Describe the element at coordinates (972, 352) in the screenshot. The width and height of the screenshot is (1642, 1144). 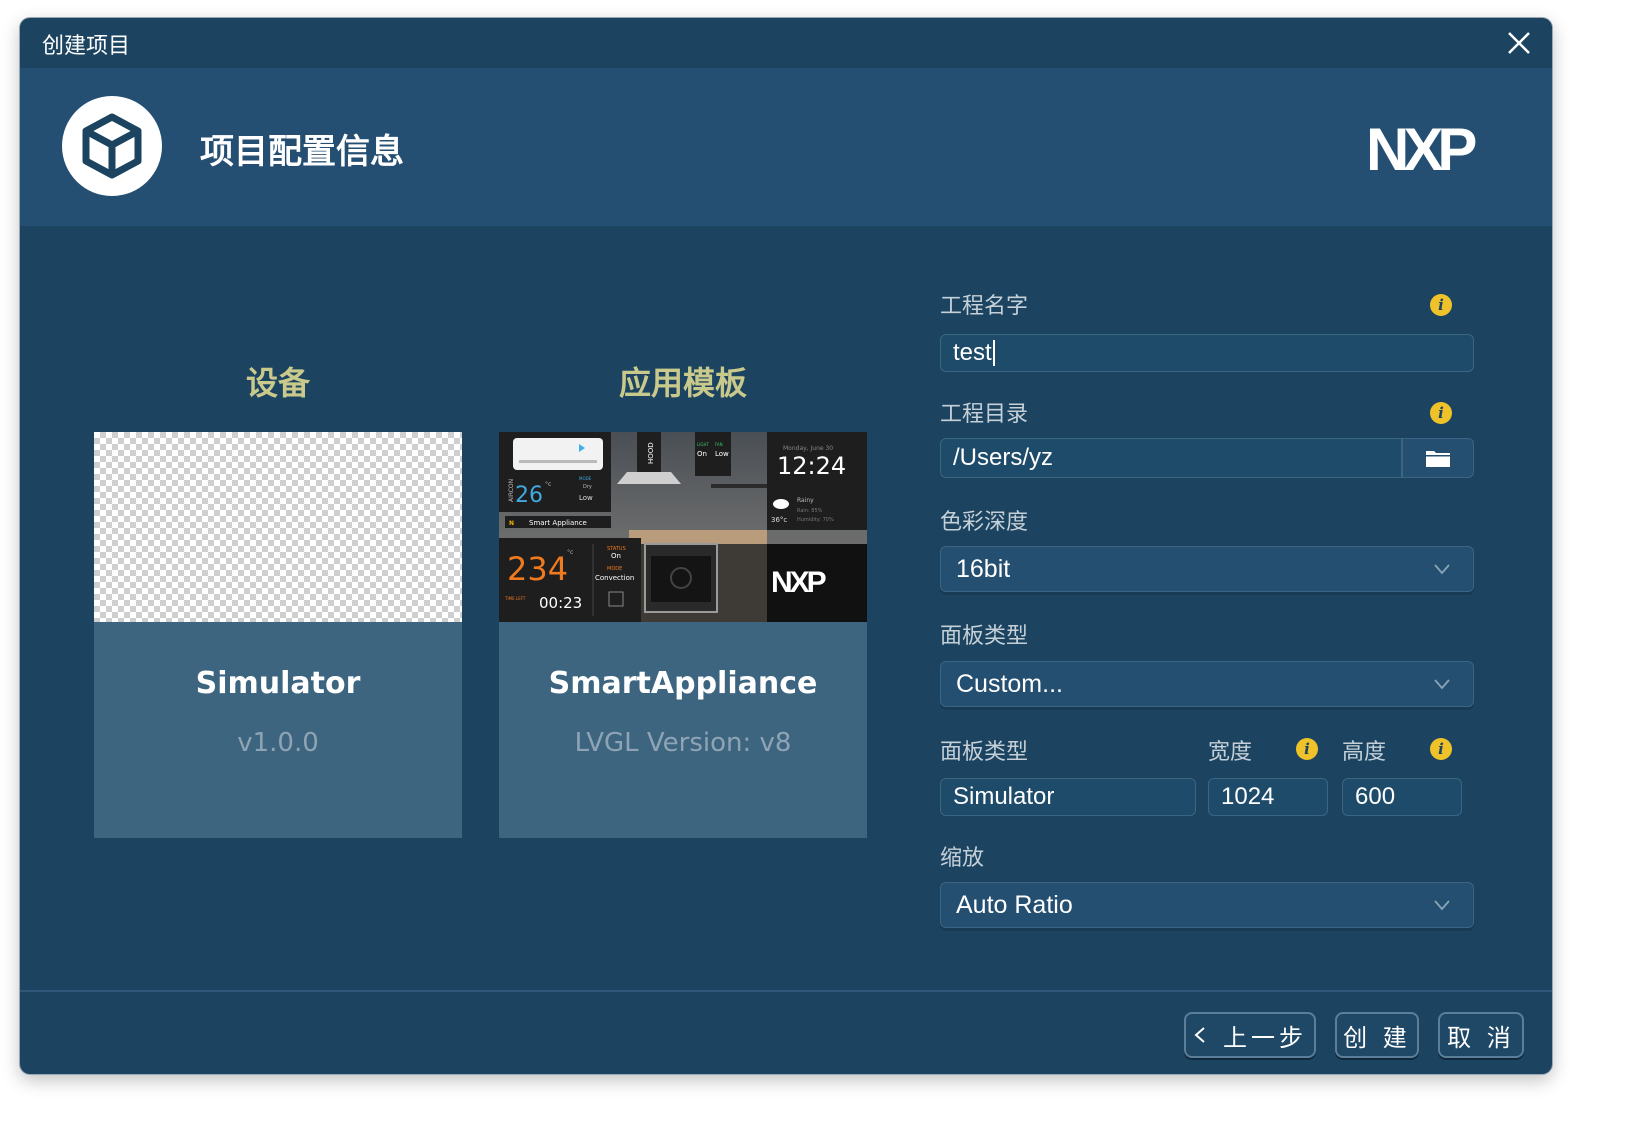
I see `project-name-value: test` at that location.